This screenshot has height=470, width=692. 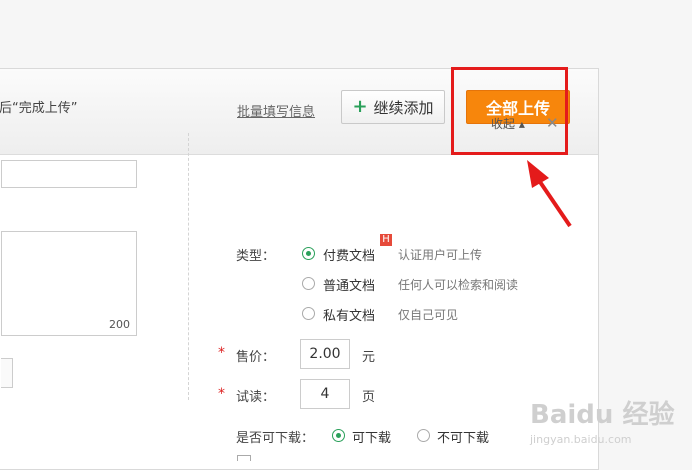 I want to click on private-doc-option: 私有文档, so click(x=349, y=314).